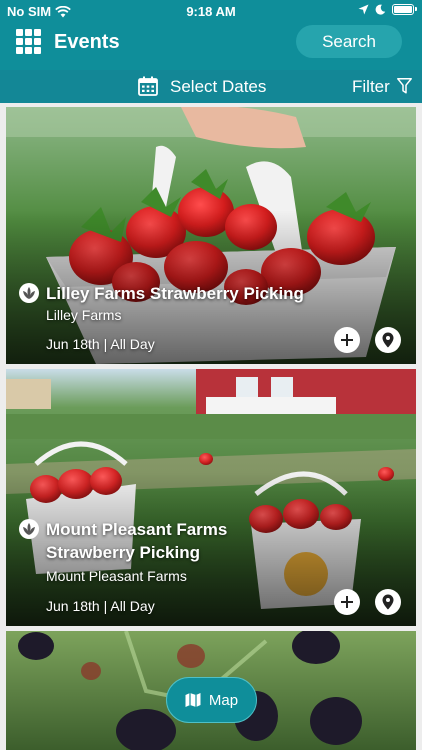 Image resolution: width=422 pixels, height=750 pixels. Describe the element at coordinates (380, 9) in the screenshot. I see `moon-icon` at that location.